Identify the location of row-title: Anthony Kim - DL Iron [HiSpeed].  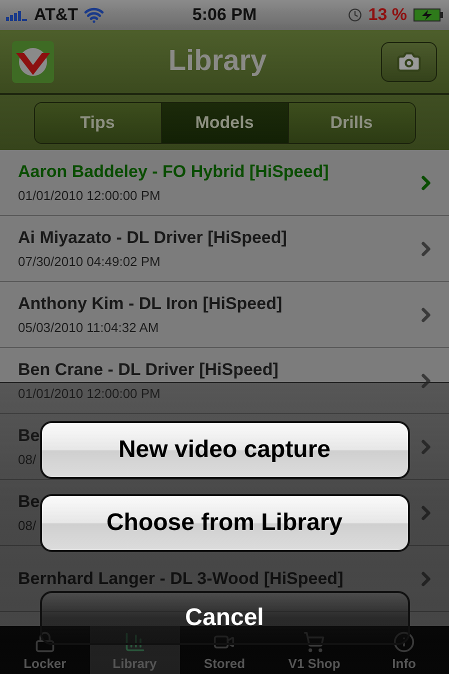
(150, 304).